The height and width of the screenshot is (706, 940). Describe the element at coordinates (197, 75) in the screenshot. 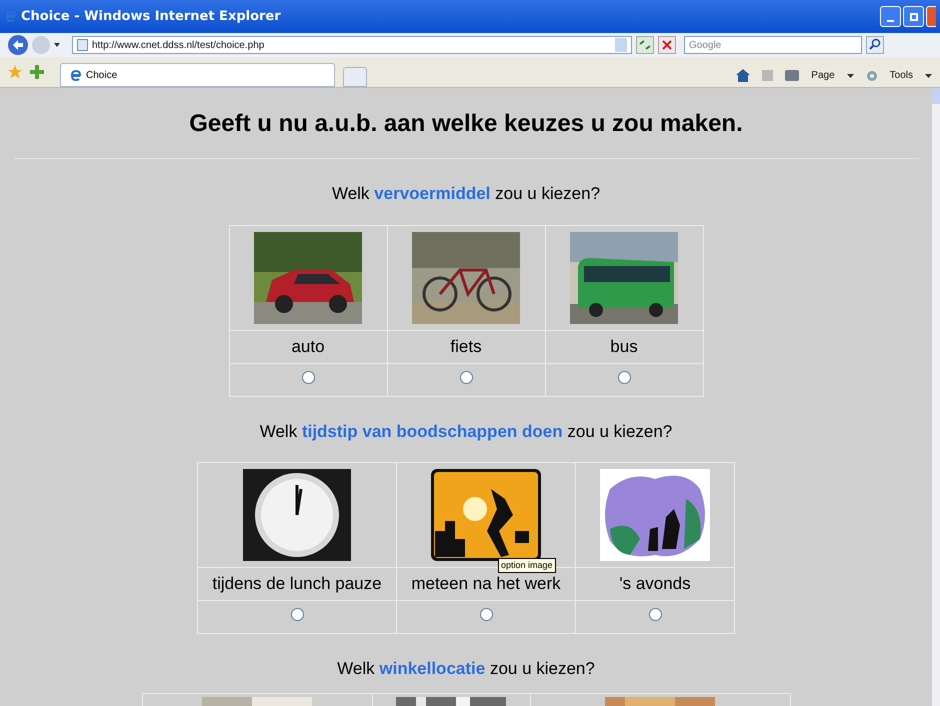

I see `browser-tab: Choice` at that location.